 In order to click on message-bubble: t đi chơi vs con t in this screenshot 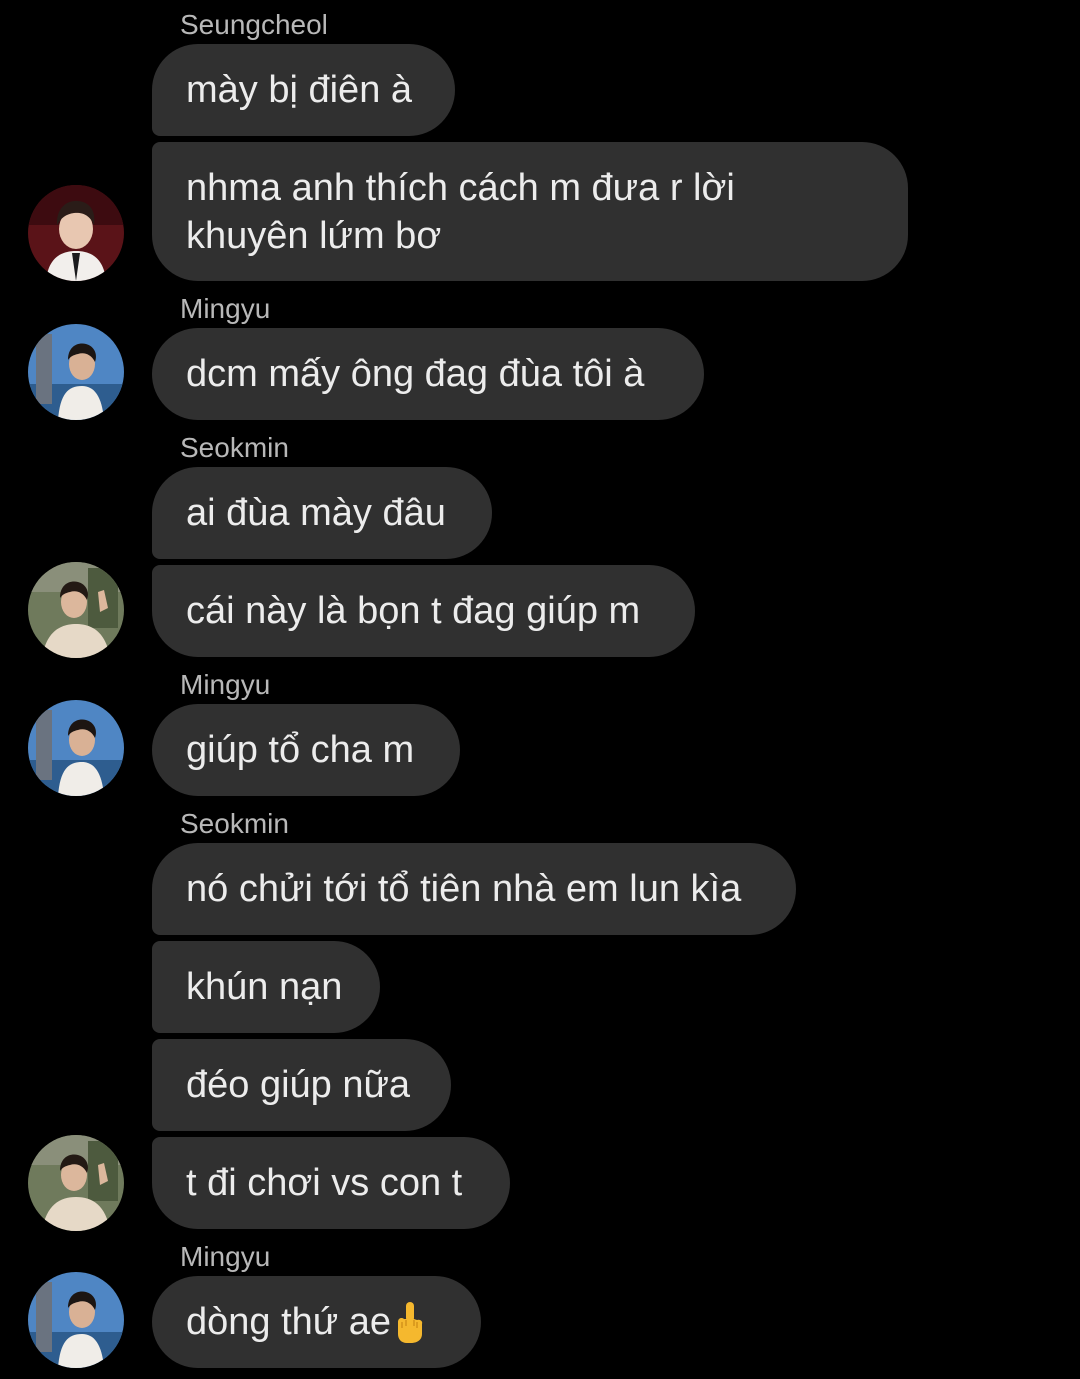, I will do `click(331, 1183)`.